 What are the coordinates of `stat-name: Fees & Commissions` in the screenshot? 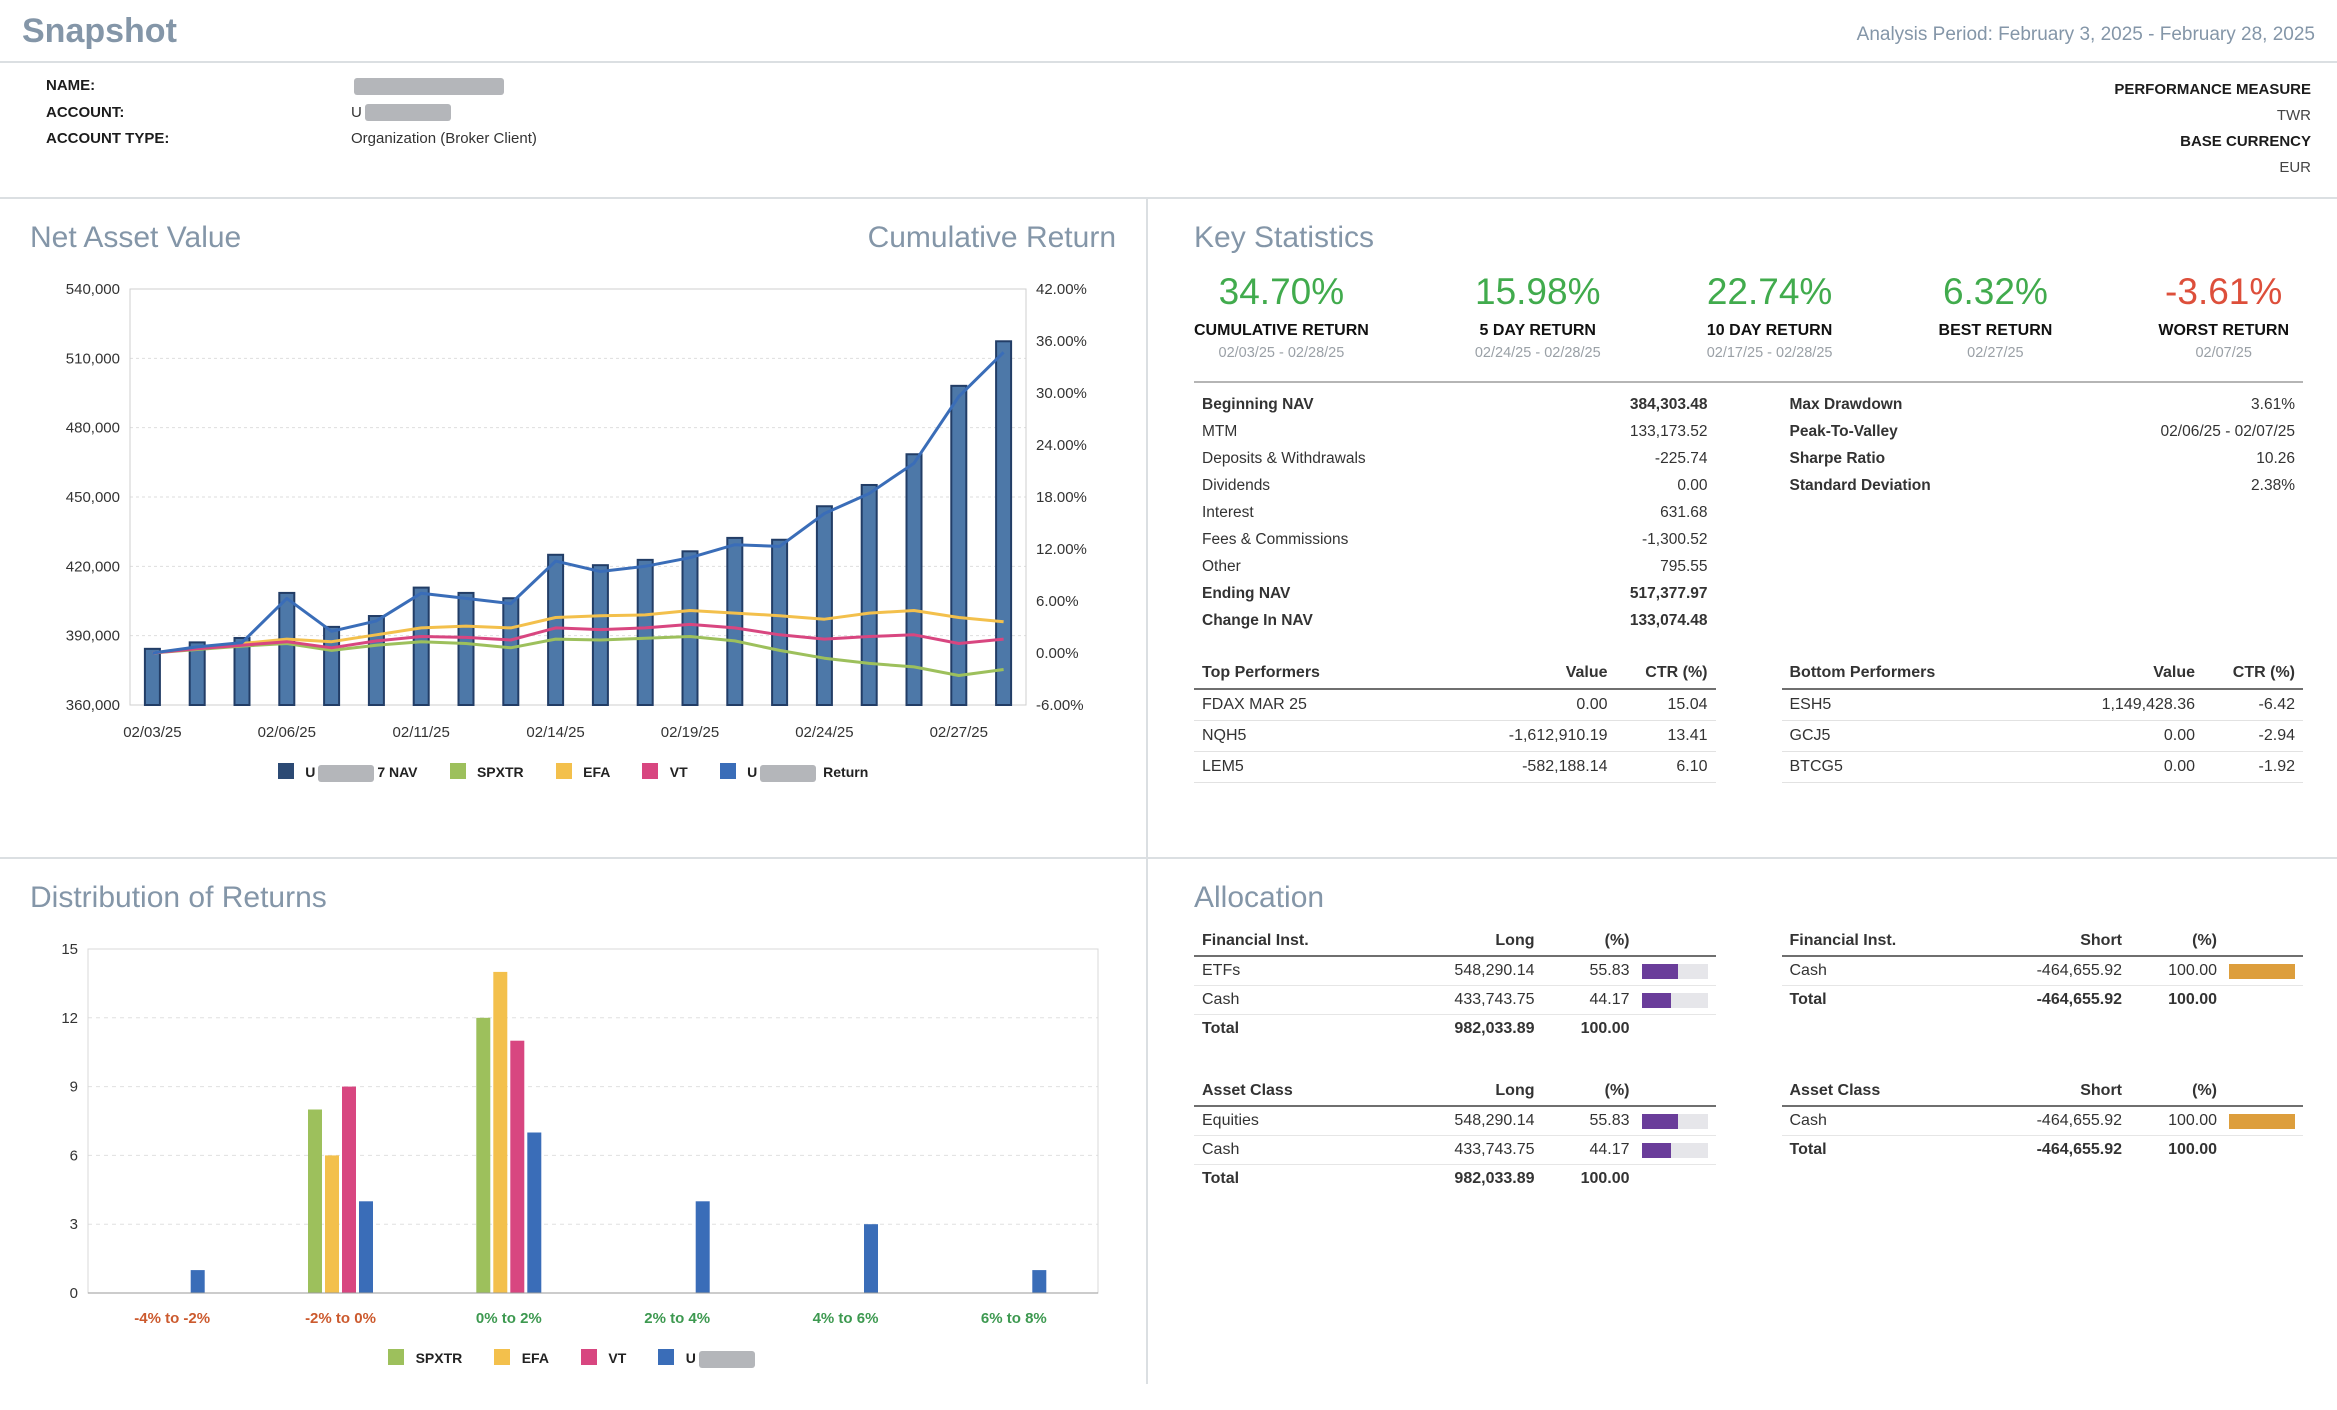 It's located at (1275, 539).